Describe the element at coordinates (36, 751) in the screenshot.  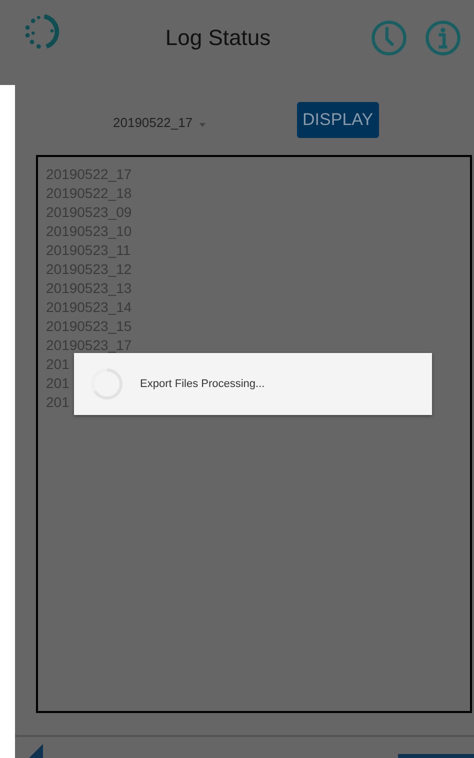
I see `back-triangle-icon` at that location.